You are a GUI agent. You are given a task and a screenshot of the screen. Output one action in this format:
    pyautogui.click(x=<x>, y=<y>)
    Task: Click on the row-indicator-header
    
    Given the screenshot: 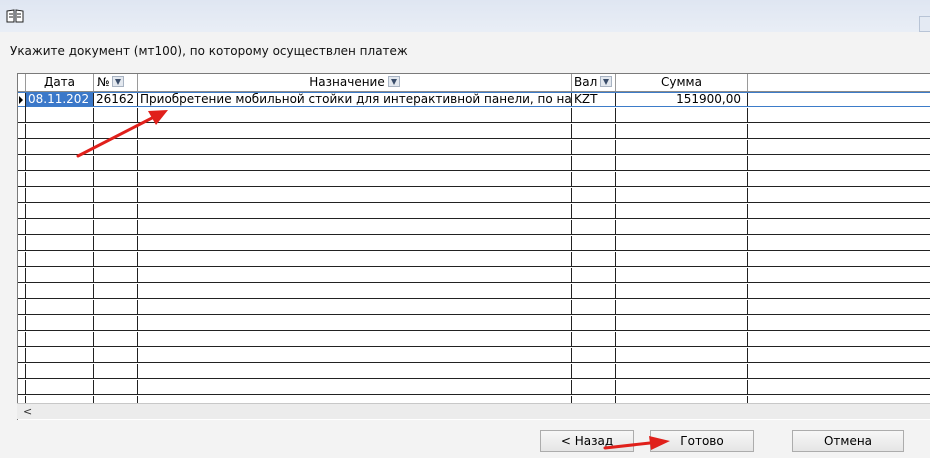 What is the action you would take?
    pyautogui.click(x=22, y=82)
    